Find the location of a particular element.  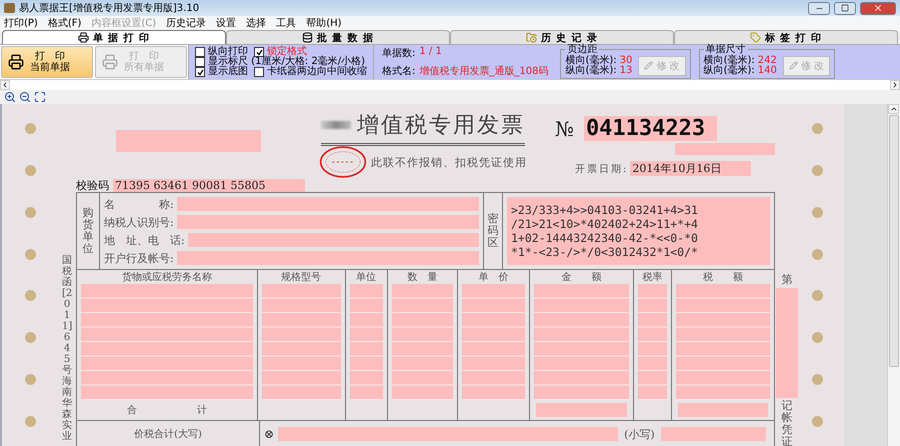

cipher-line: 1+02-14443242340-42-*<<0-*0 is located at coordinates (605, 238).